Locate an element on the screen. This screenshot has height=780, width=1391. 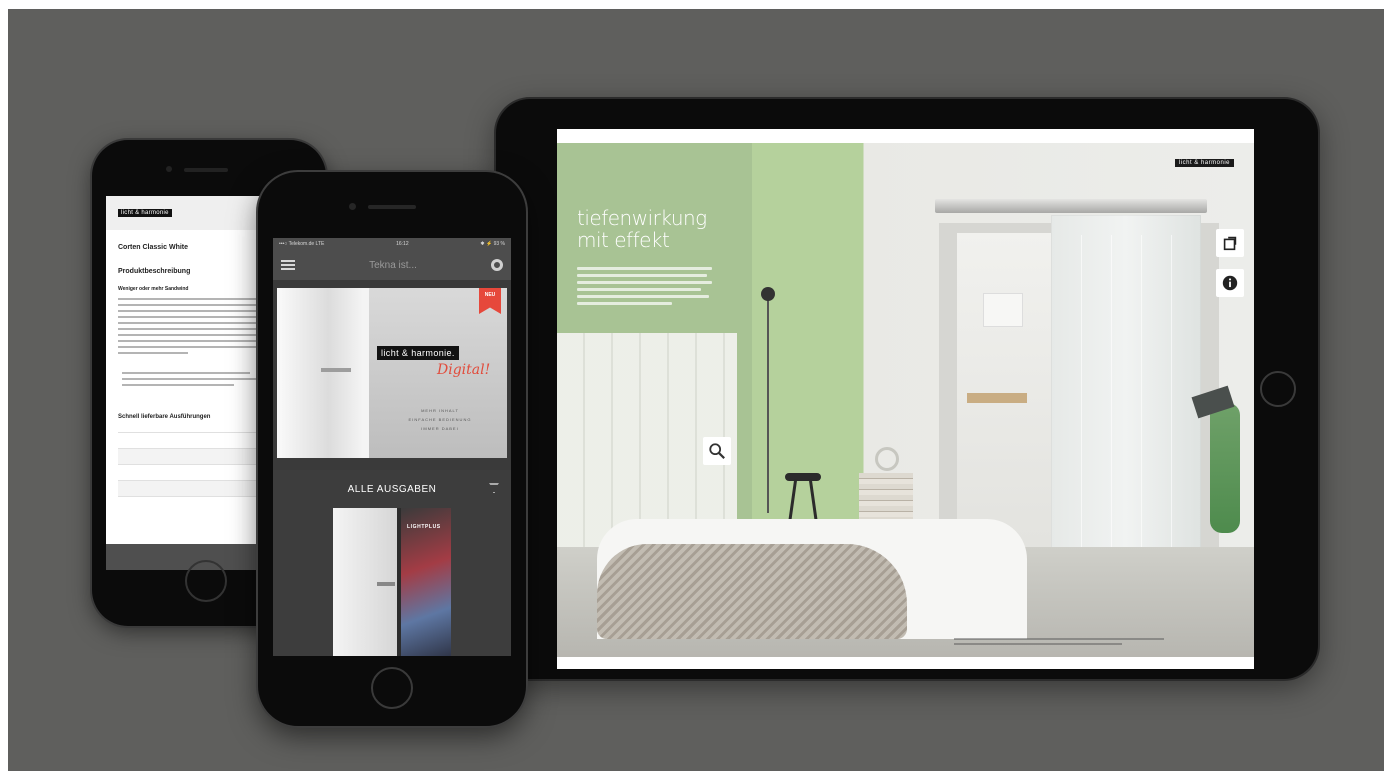
knit-blanket is located at coordinates (752, 591).